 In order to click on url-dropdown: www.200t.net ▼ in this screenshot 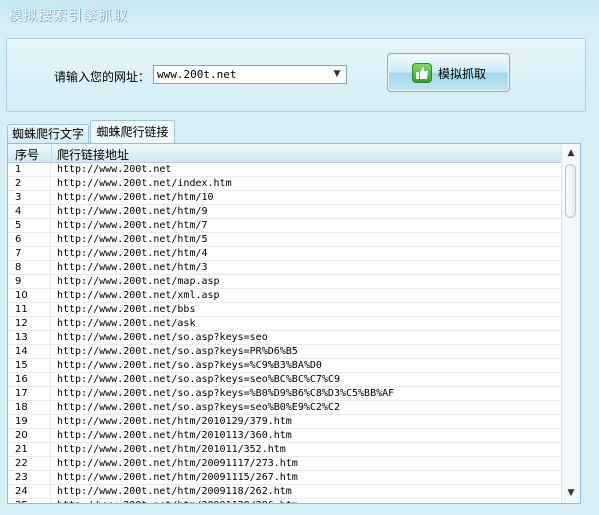, I will do `click(250, 74)`.